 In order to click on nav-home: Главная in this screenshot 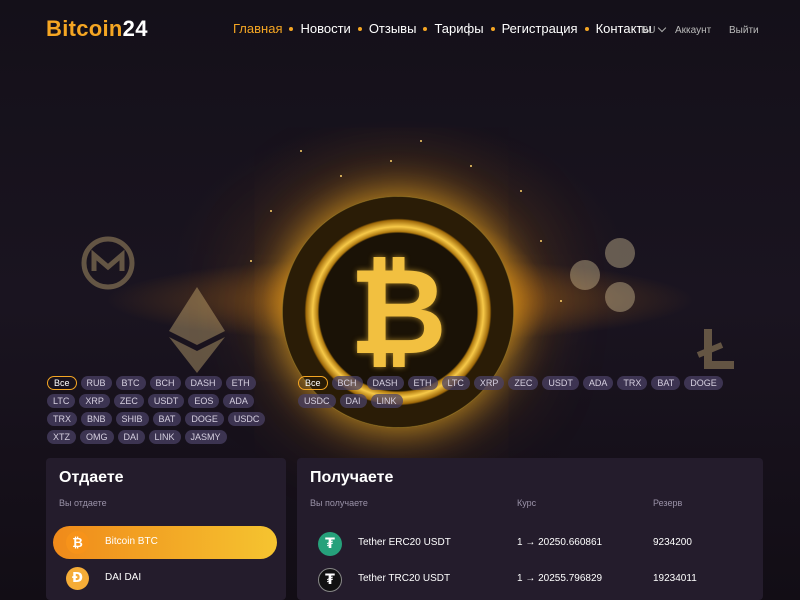, I will do `click(257, 28)`.